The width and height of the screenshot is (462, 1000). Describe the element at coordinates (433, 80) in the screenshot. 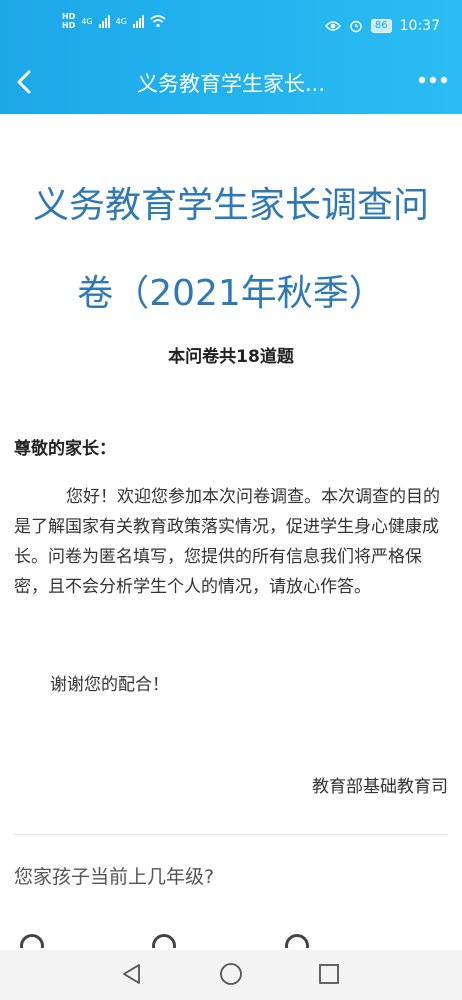

I see `more-horizontal-icon` at that location.